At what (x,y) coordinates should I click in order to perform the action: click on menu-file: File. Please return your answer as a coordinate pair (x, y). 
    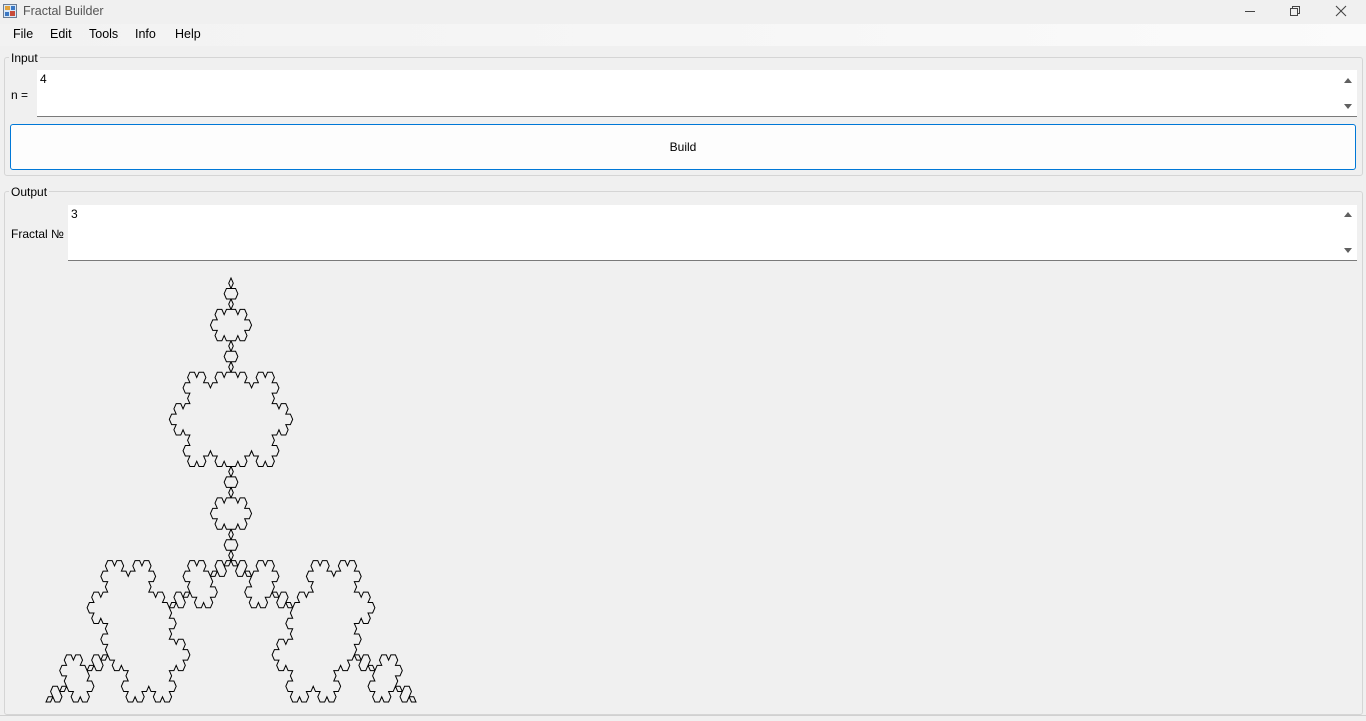
    Looking at the image, I should click on (23, 34).